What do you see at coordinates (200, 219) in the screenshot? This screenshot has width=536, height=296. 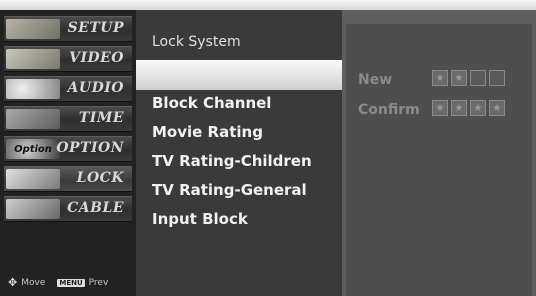 I see `list-item-input-block: Input Block` at bounding box center [200, 219].